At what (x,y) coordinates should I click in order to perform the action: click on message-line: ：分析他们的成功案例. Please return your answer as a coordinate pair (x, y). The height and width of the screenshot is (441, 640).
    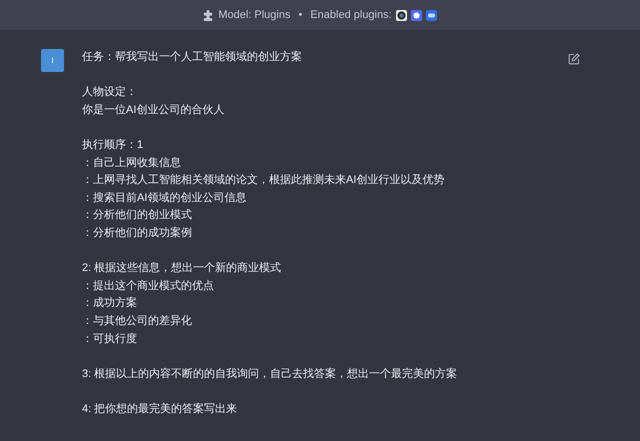
    Looking at the image, I should click on (137, 233).